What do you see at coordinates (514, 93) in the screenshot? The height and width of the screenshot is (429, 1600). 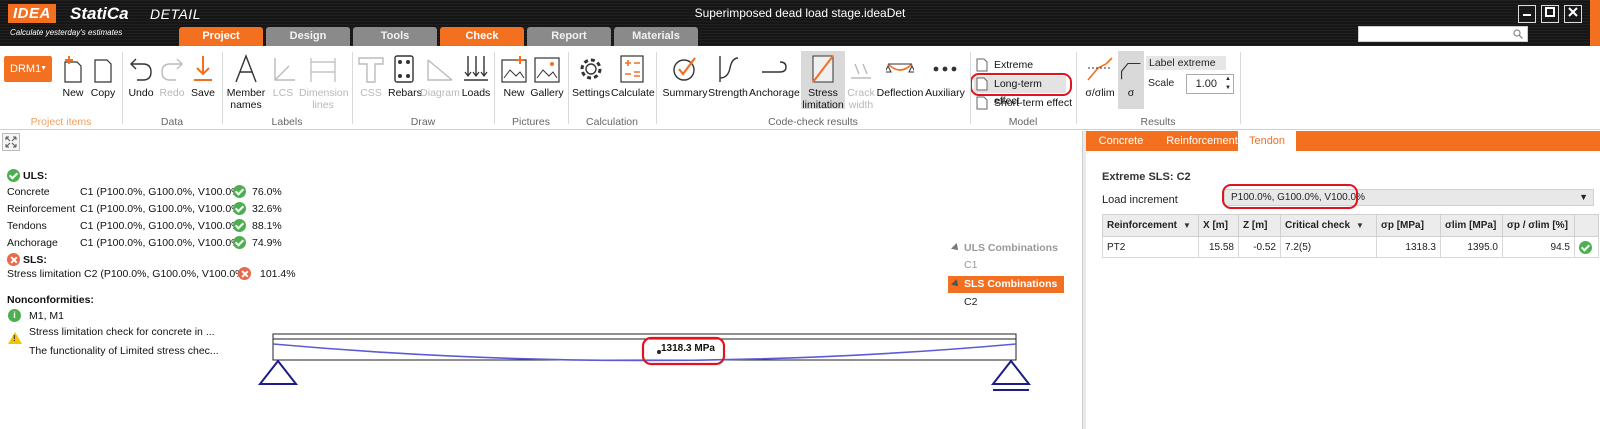 I see `new-picture-label: New` at bounding box center [514, 93].